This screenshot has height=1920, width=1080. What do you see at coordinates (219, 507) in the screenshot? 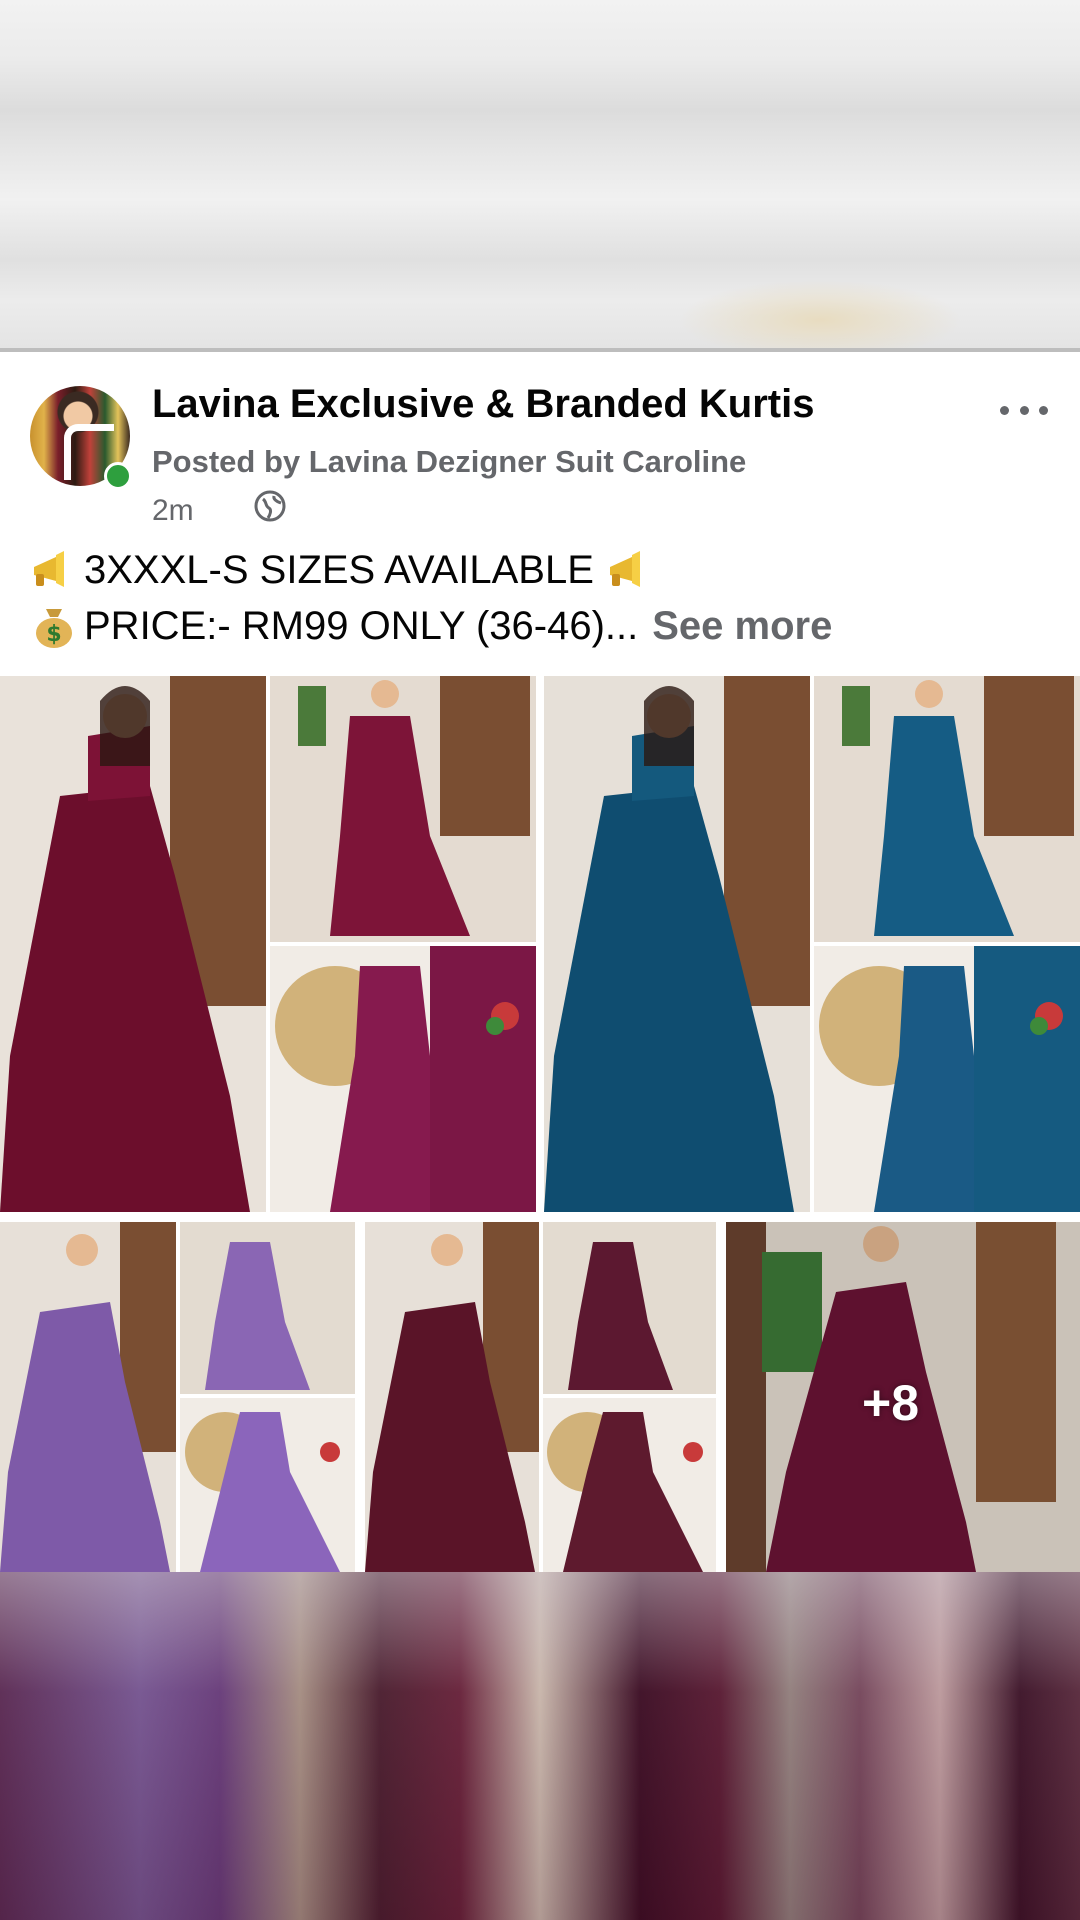
I see `post-meta: 2m` at bounding box center [219, 507].